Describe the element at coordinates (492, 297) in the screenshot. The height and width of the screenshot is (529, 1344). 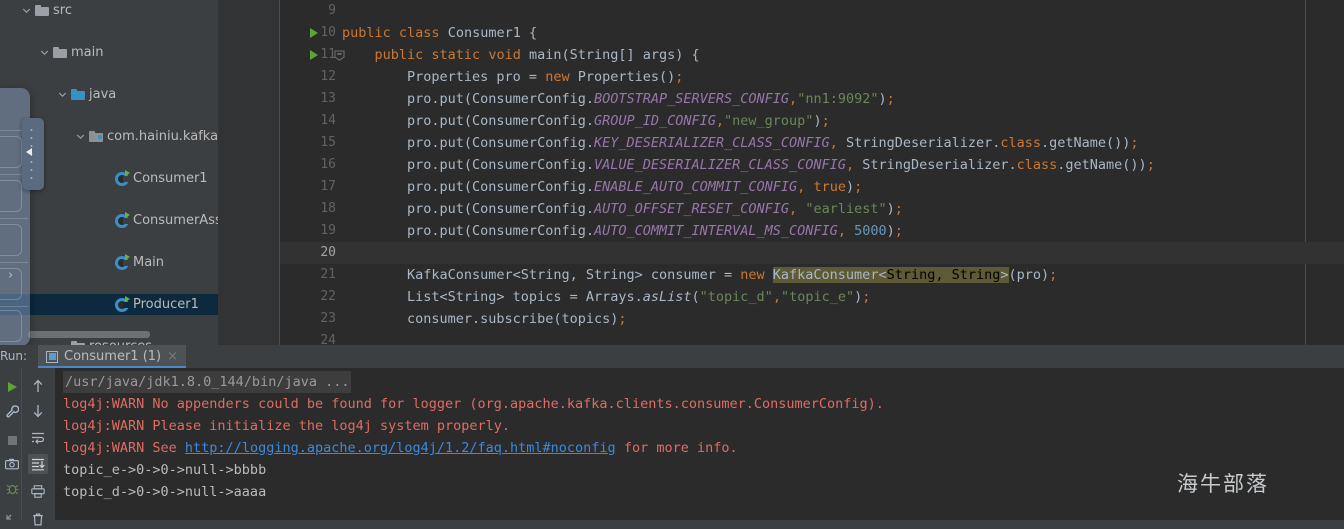
I see `code-token: List<String> topics = Arrays.` at that location.